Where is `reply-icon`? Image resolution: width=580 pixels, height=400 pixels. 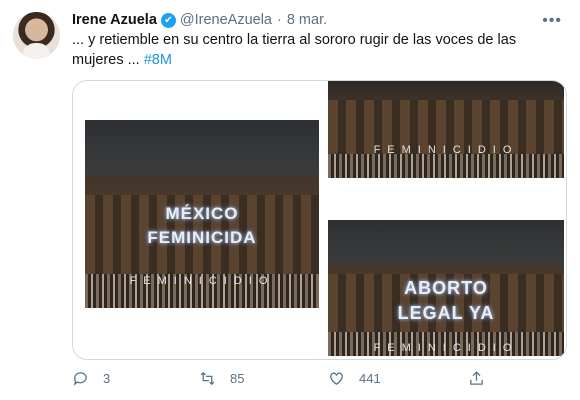 reply-icon is located at coordinates (80, 379).